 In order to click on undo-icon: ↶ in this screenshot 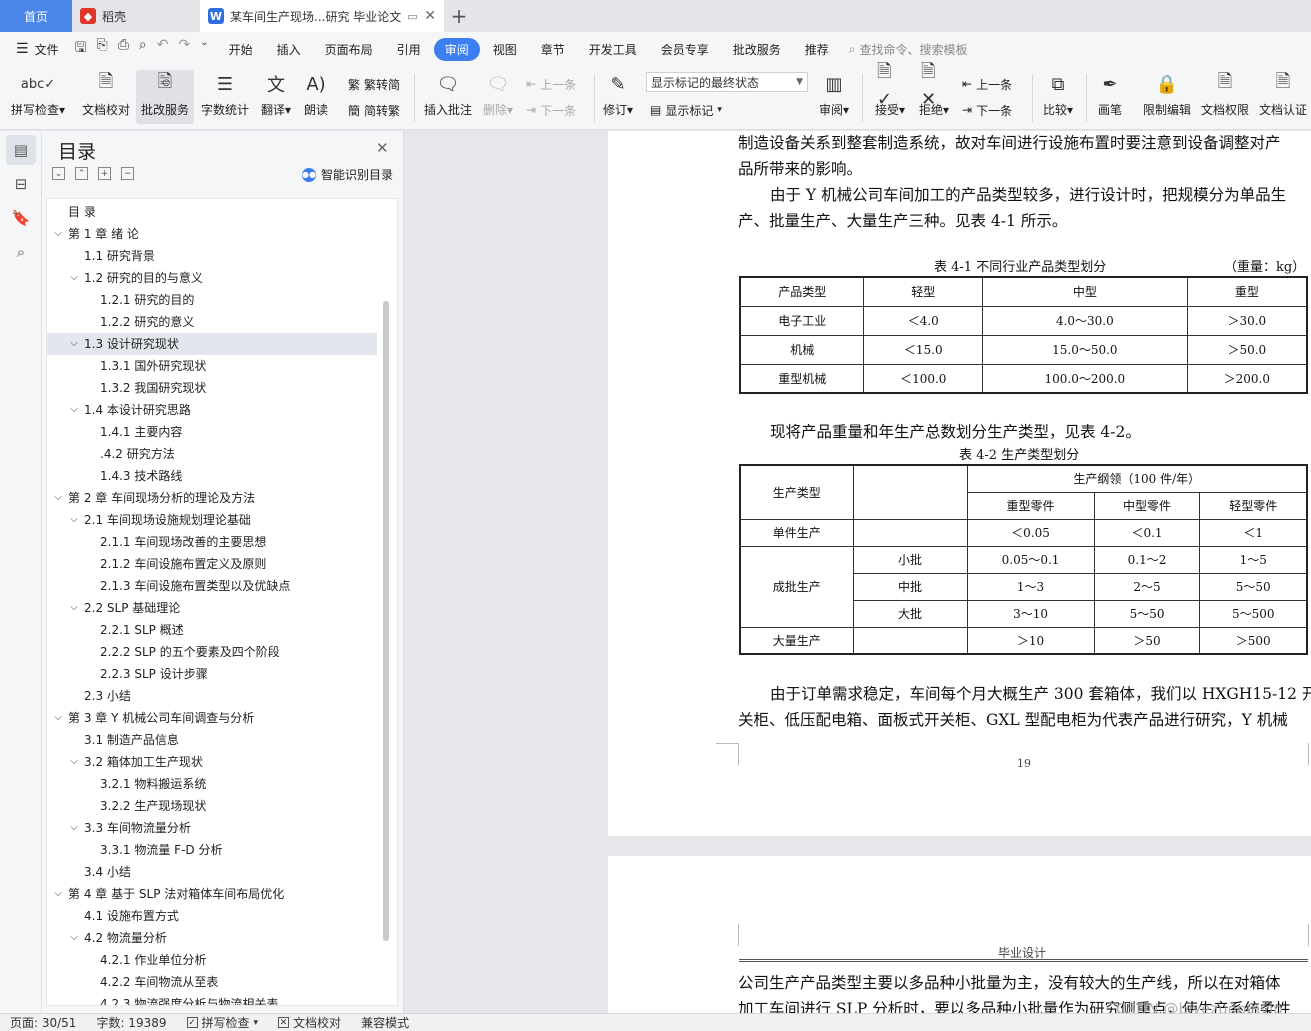, I will do `click(163, 49)`.